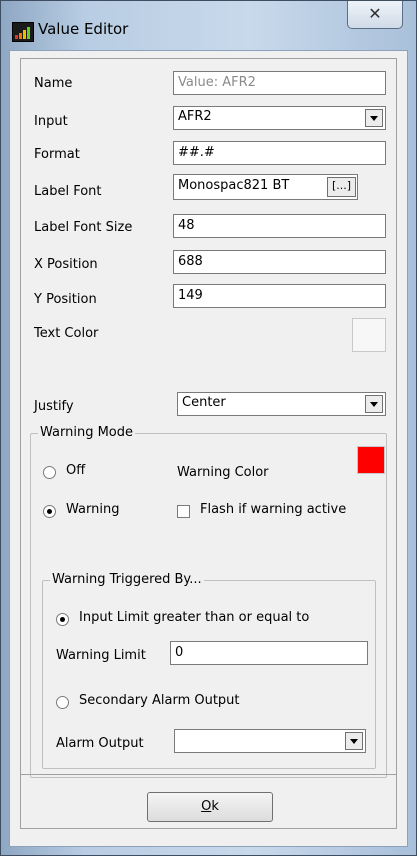 The width and height of the screenshot is (417, 856). Describe the element at coordinates (215, 806) in the screenshot. I see `ok-label-rest: k` at that location.